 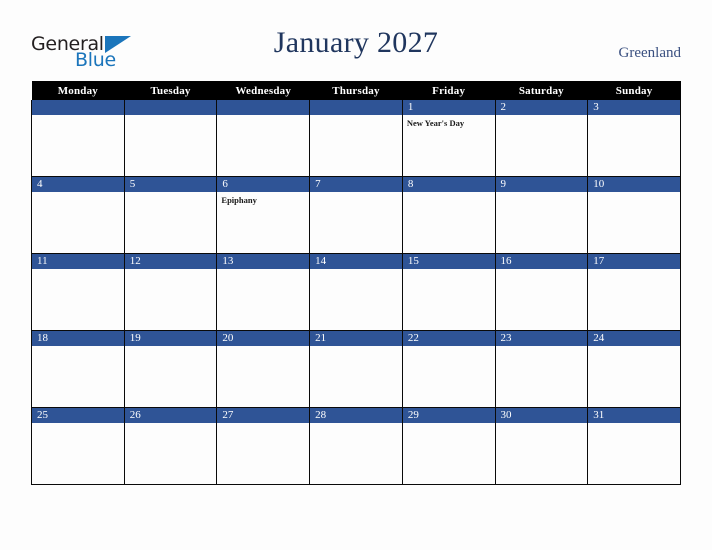 I want to click on calendar-day-cell: 14, so click(x=356, y=292).